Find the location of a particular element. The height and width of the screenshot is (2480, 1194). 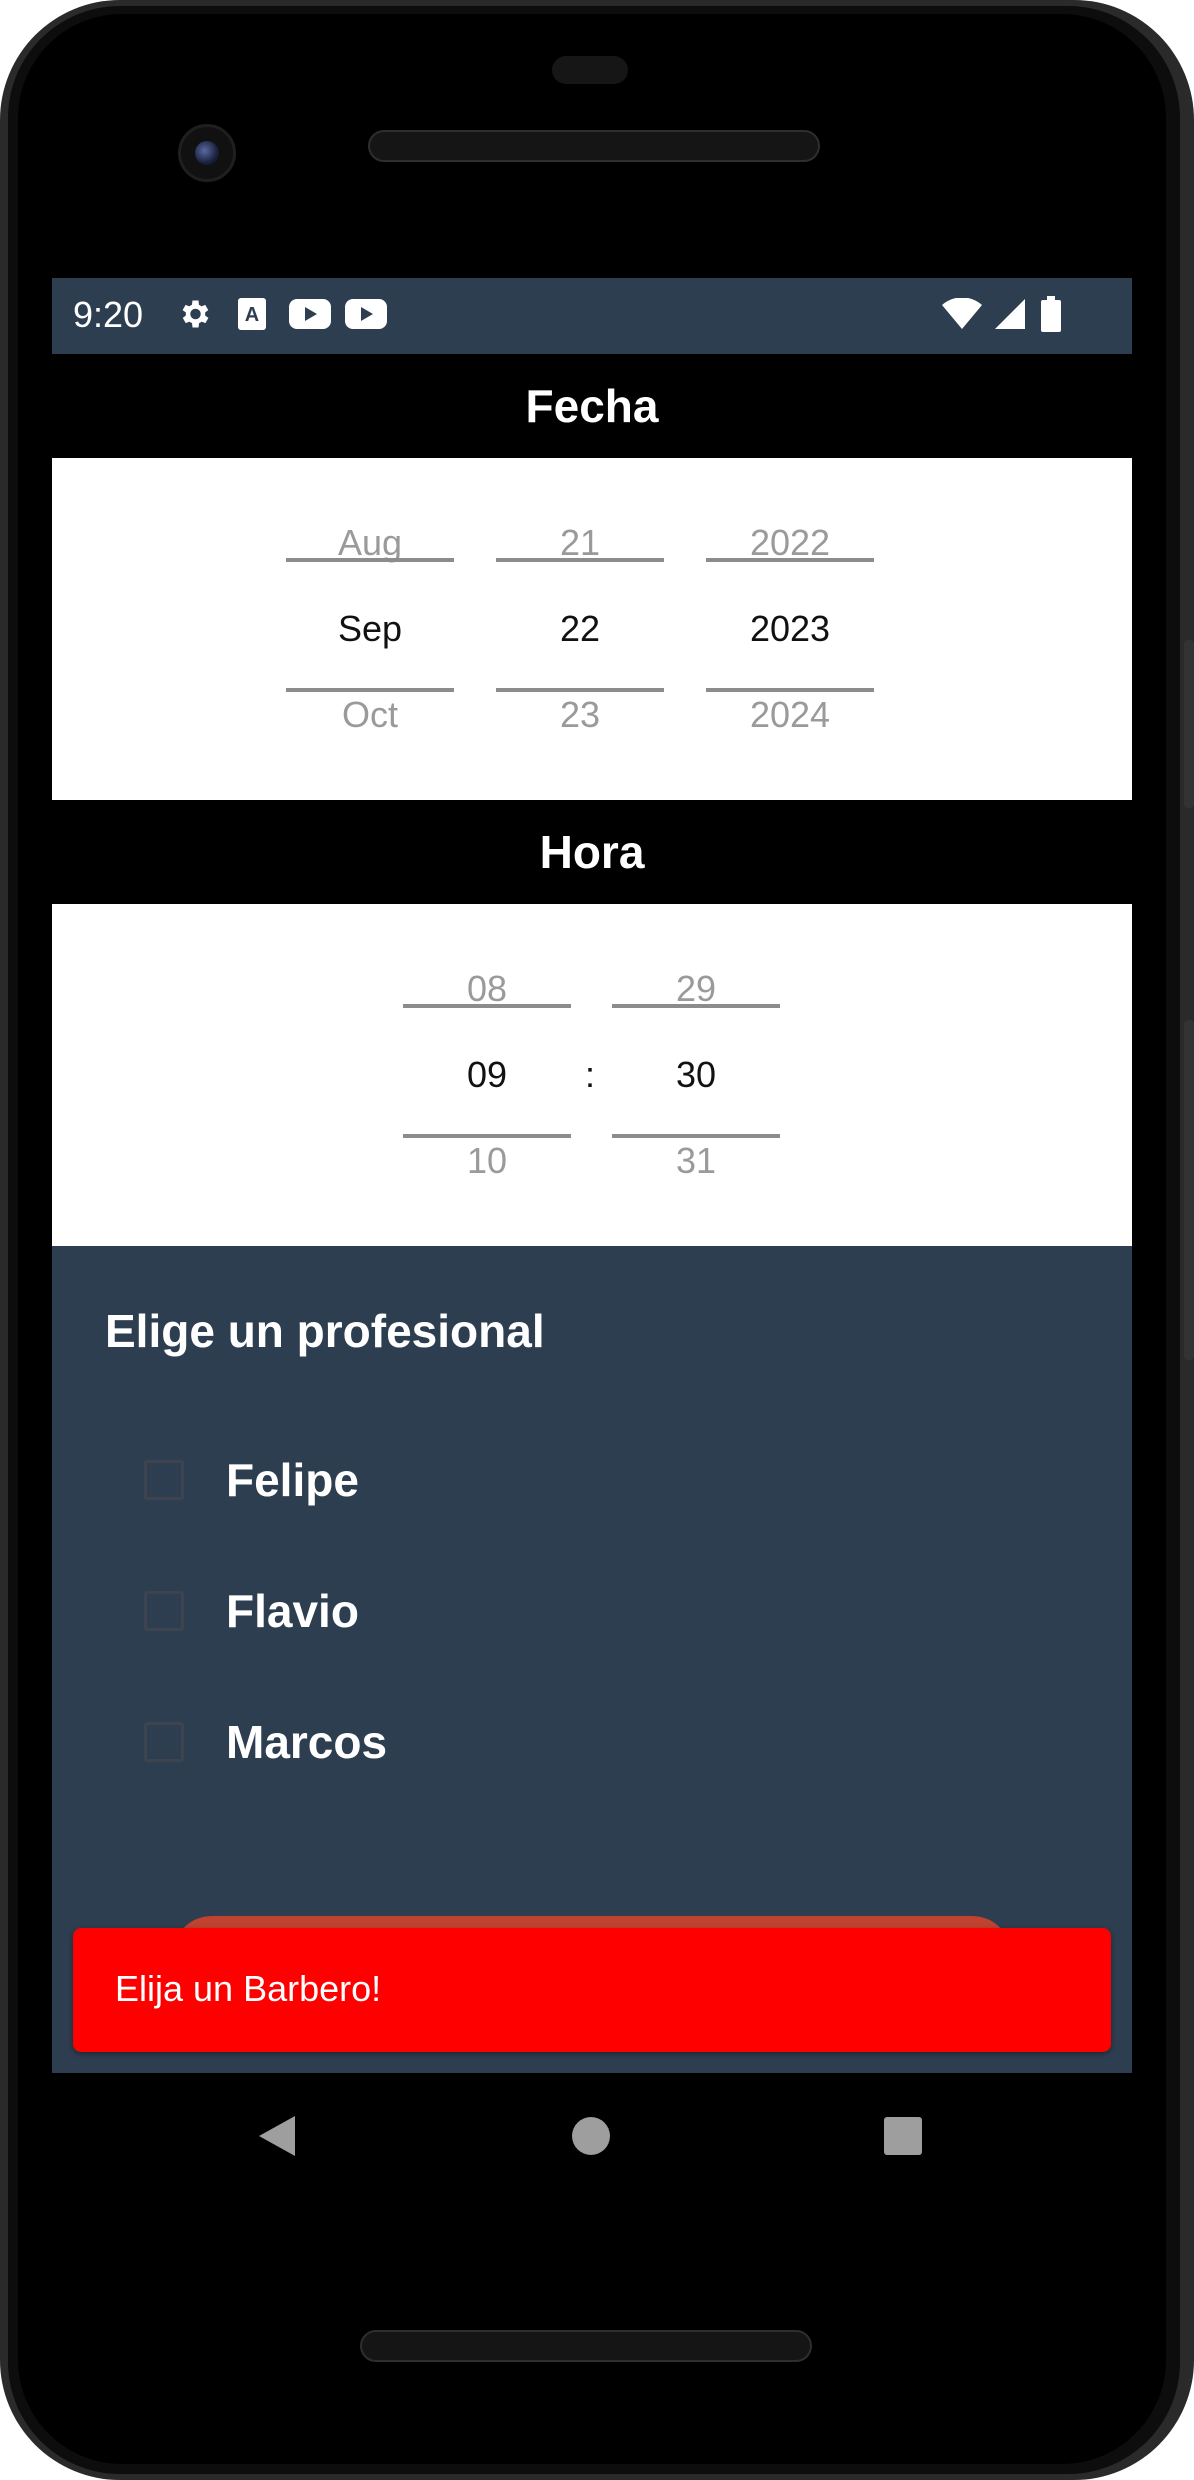

month-current: Sep is located at coordinates (370, 629).